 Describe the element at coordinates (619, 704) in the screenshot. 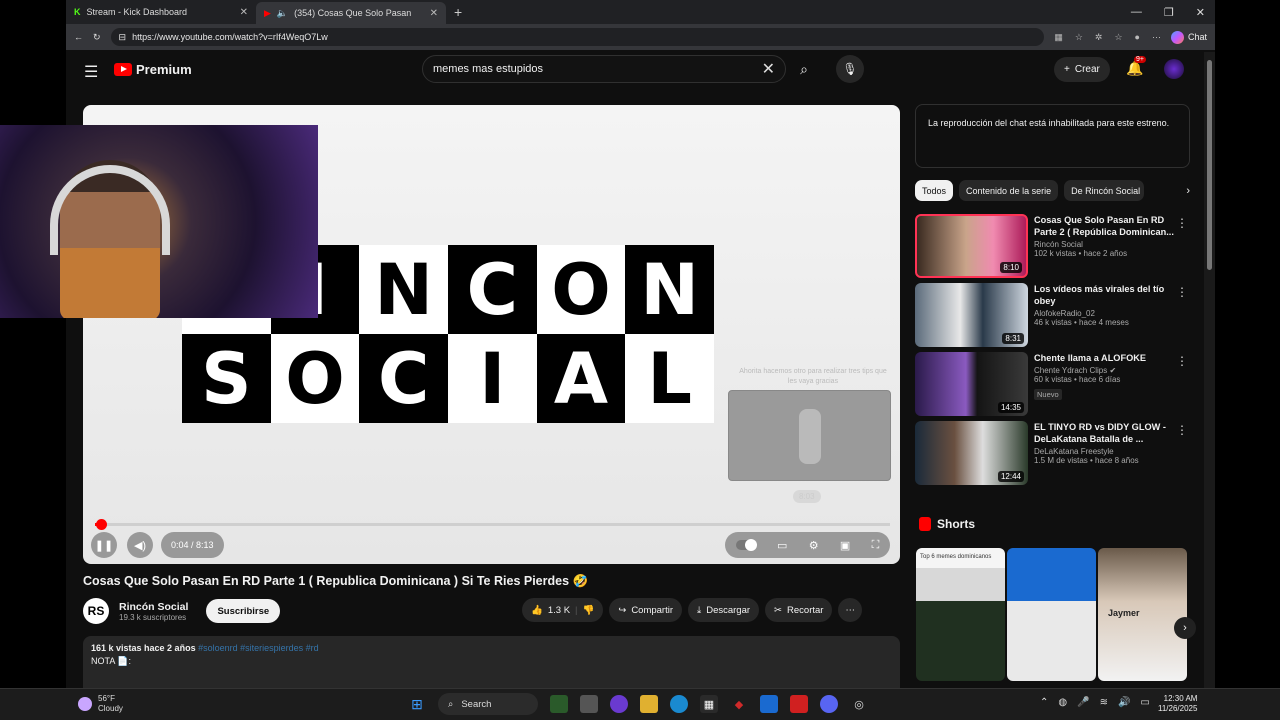

I see `copilot-taskbar-icon` at that location.